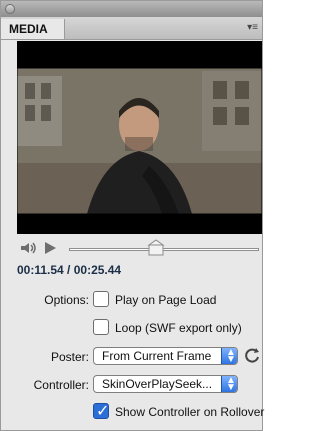 This screenshot has width=320, height=431. Describe the element at coordinates (178, 328) in the screenshot. I see `loop-label: Loop (SWF export only)` at that location.